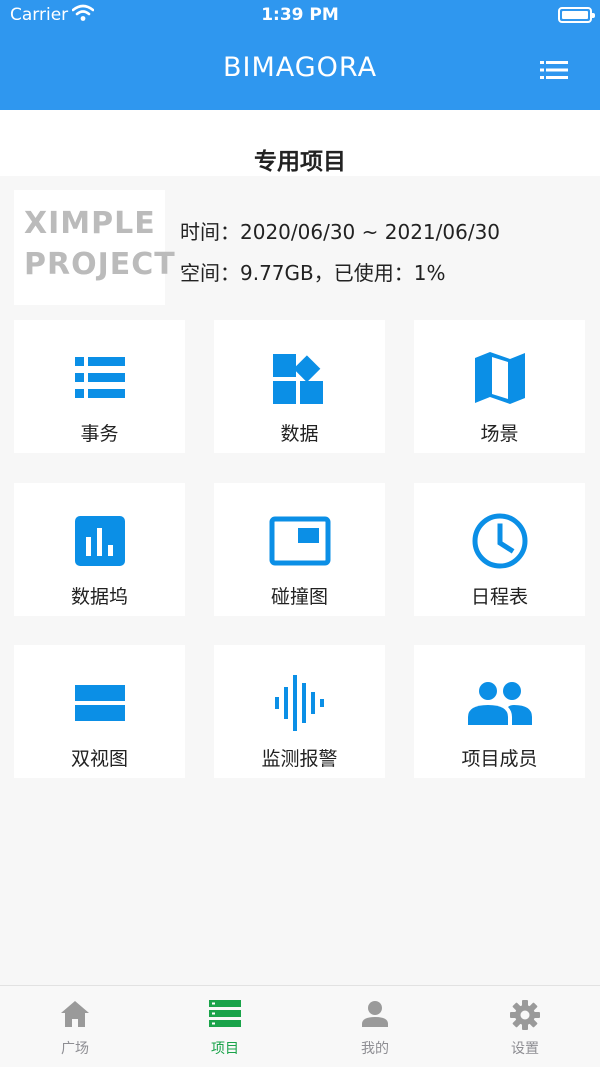 Image resolution: width=600 pixels, height=1067 pixels. I want to click on tab-mine: 我的, so click(375, 1026).